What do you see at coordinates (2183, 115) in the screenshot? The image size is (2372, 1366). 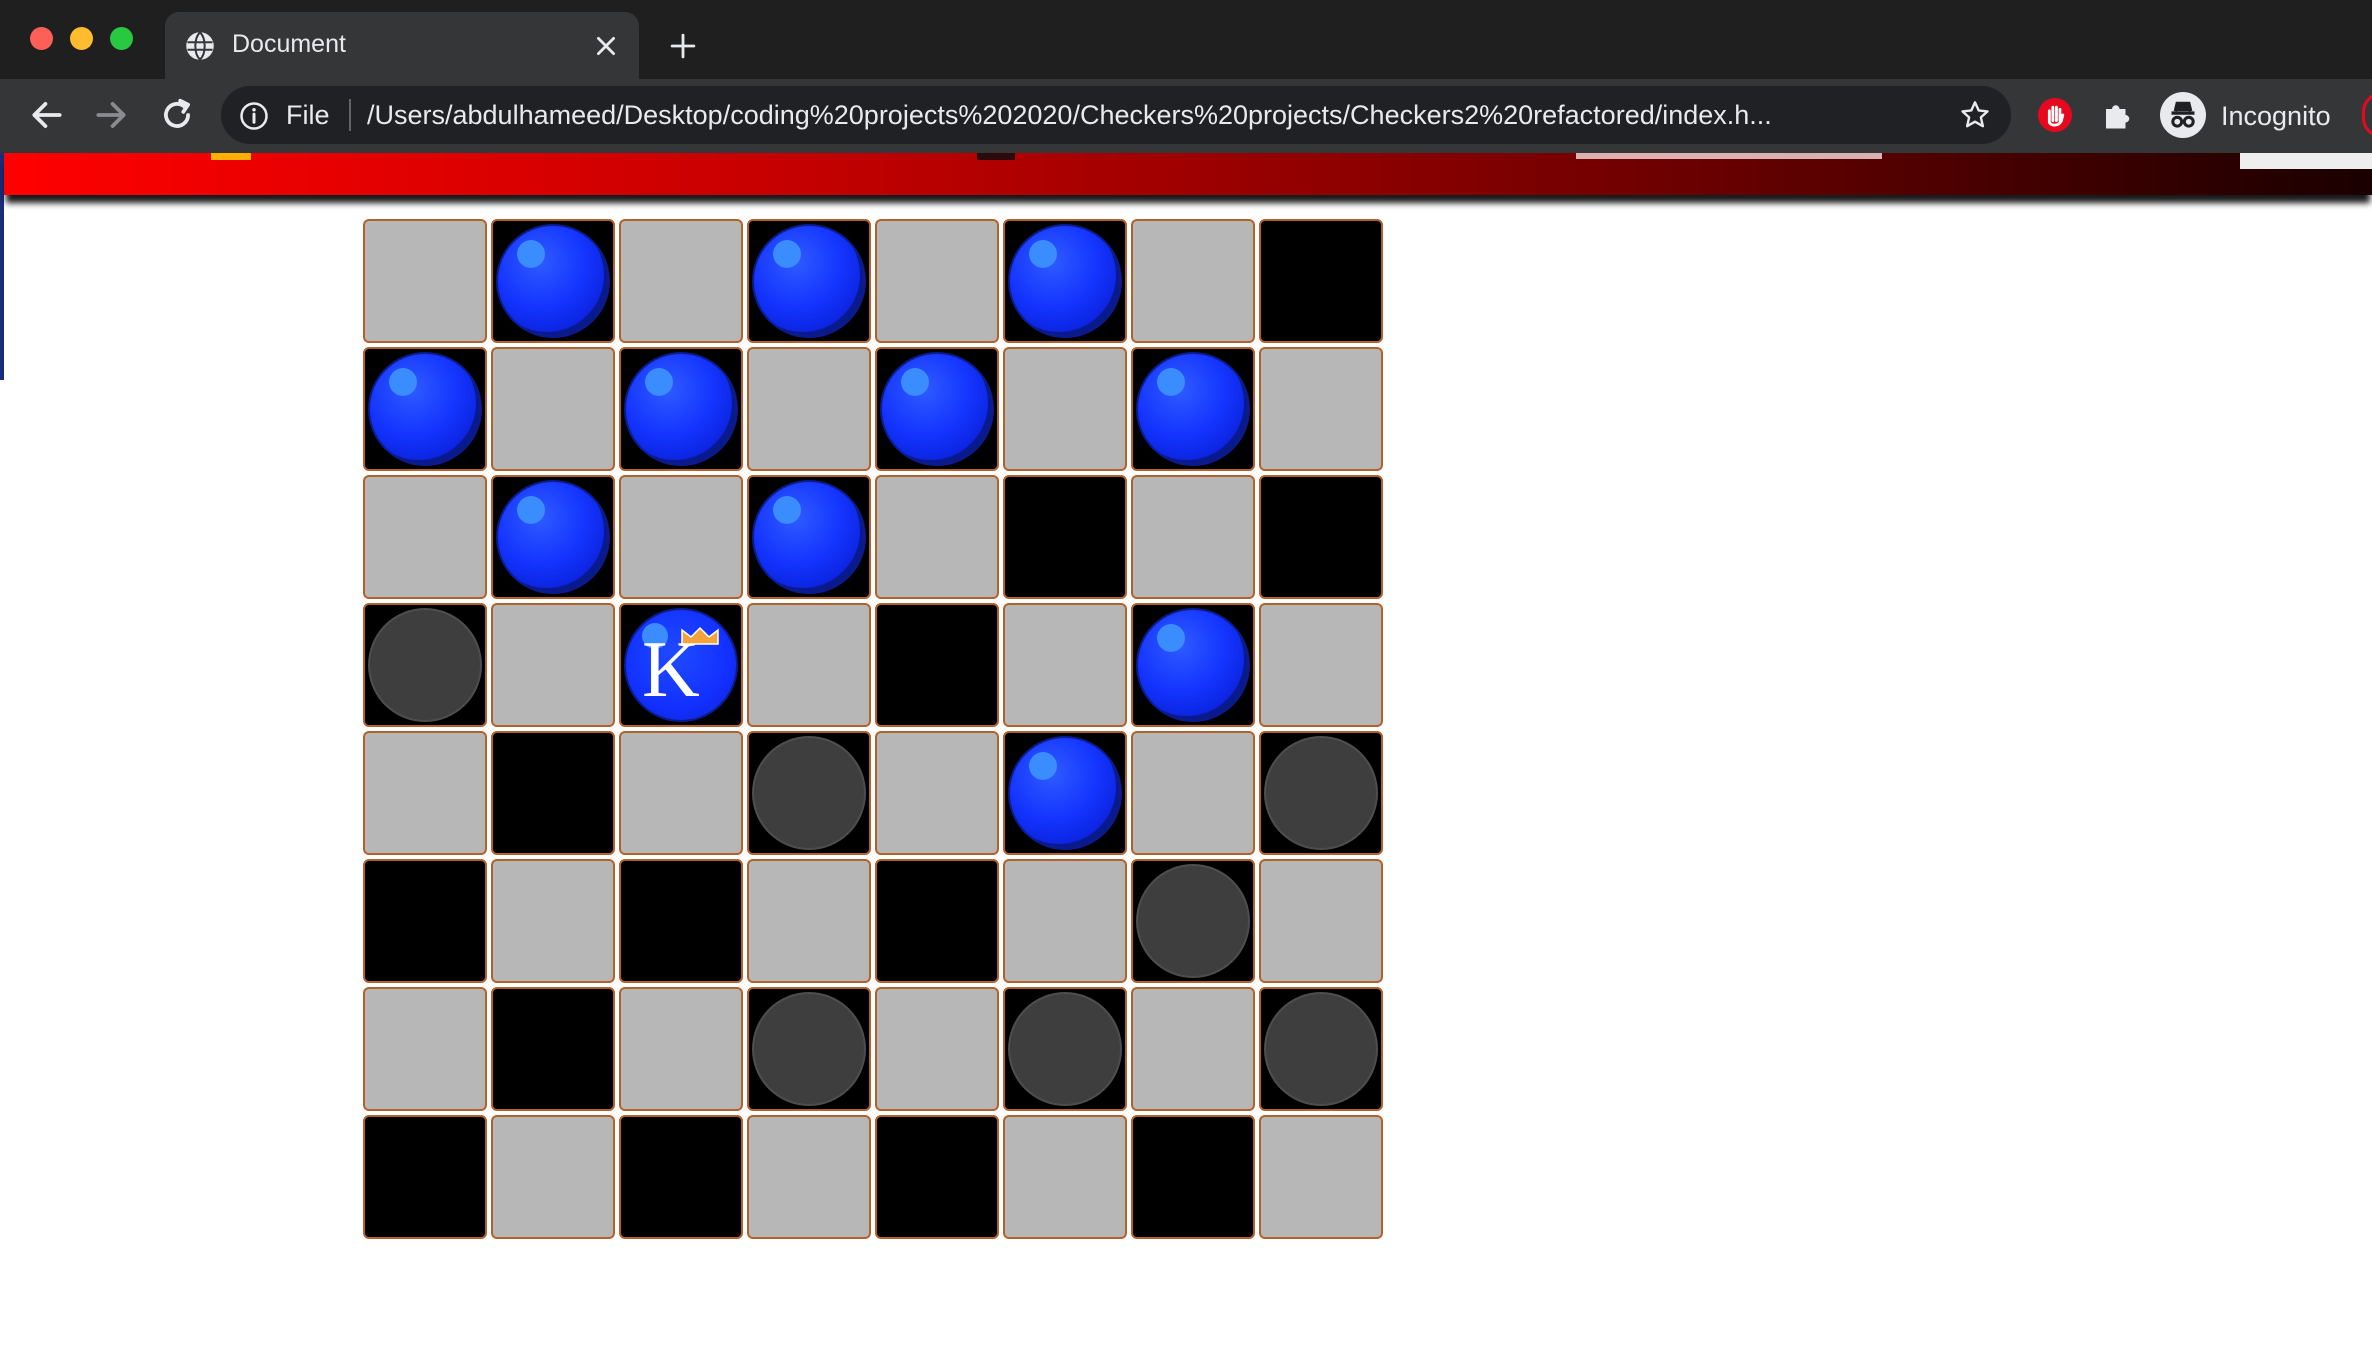 I see `incognito-icon` at bounding box center [2183, 115].